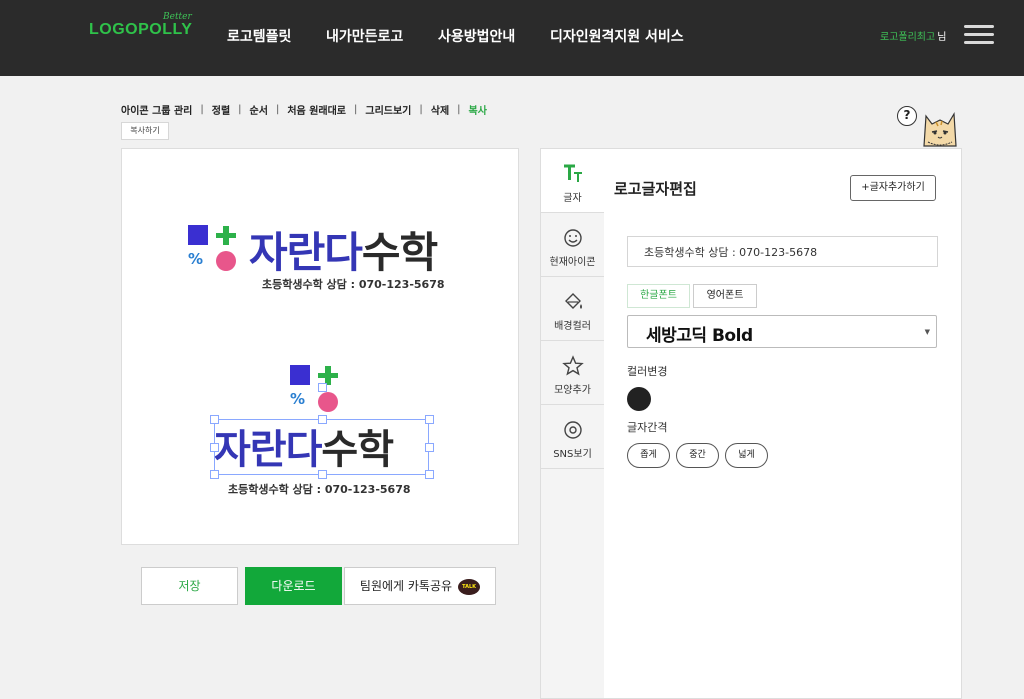 The image size is (1024, 699). What do you see at coordinates (658, 296) in the screenshot?
I see `tab-korean-font: 한글폰트` at bounding box center [658, 296].